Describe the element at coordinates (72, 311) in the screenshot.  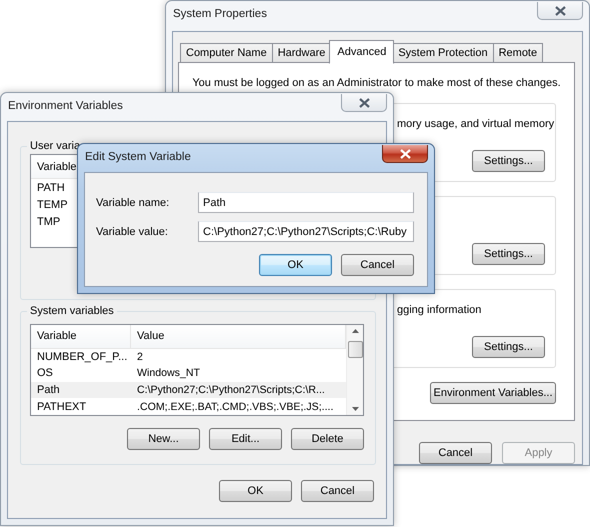
I see `group-label: System variables` at that location.